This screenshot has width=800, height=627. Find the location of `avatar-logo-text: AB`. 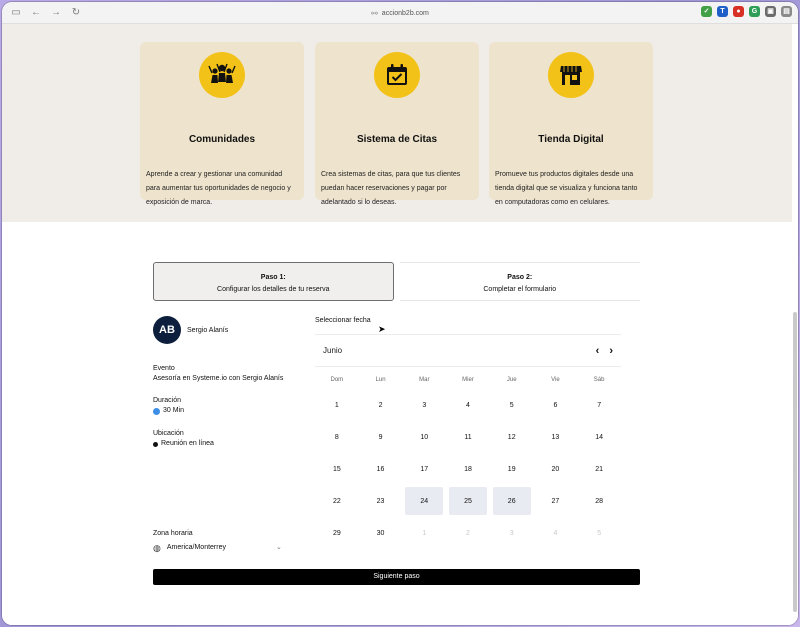

avatar-logo-text: AB is located at coordinates (167, 330).